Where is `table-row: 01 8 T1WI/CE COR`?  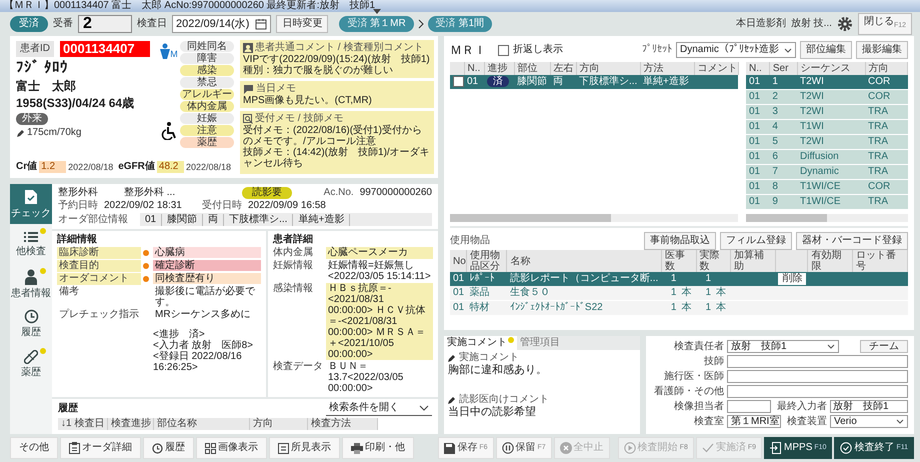
table-row: 01 8 T1WI/CE COR is located at coordinates (827, 187).